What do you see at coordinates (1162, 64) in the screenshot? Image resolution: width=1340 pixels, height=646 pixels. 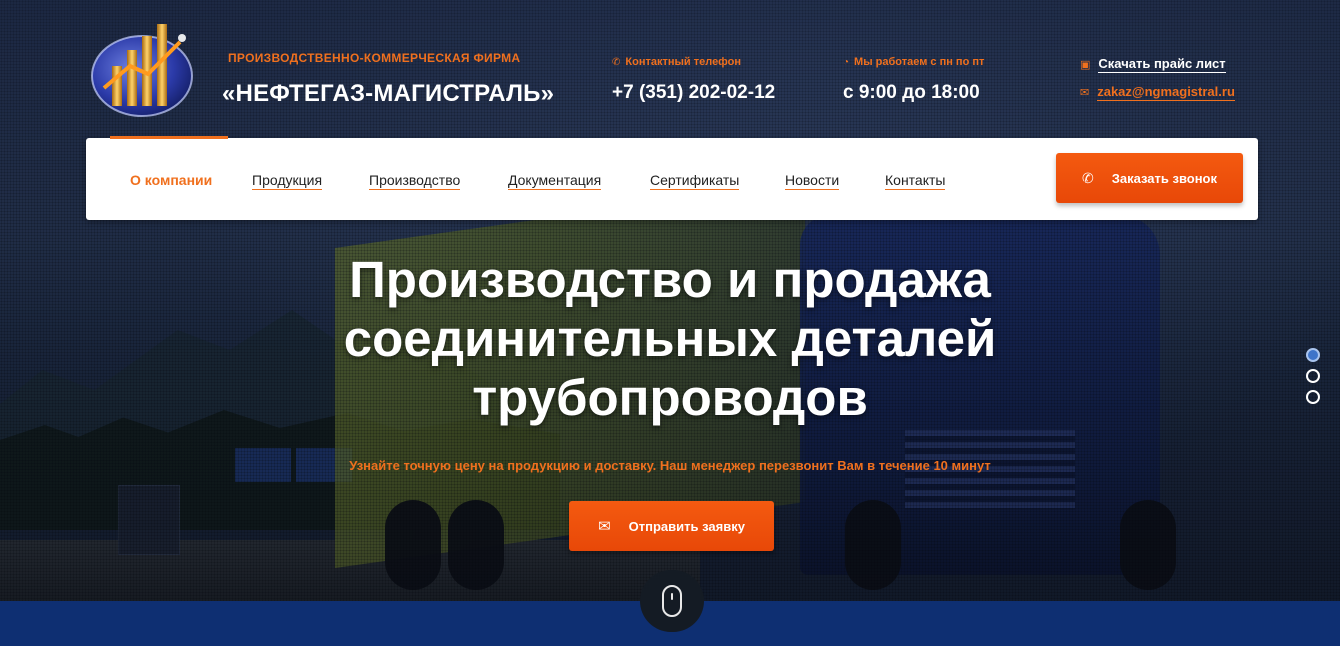 I see `price-list-text: Скачать прайс лист` at bounding box center [1162, 64].